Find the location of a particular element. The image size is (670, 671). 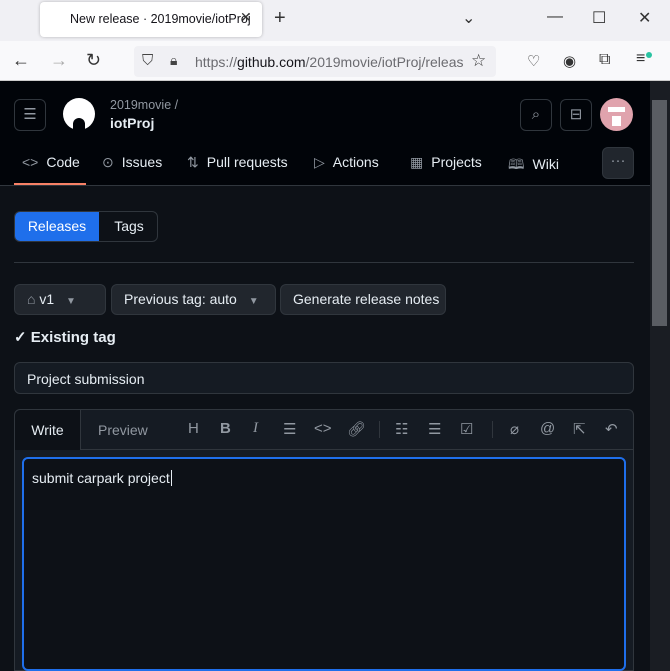

check-icon: ✓ is located at coordinates (22, 337).